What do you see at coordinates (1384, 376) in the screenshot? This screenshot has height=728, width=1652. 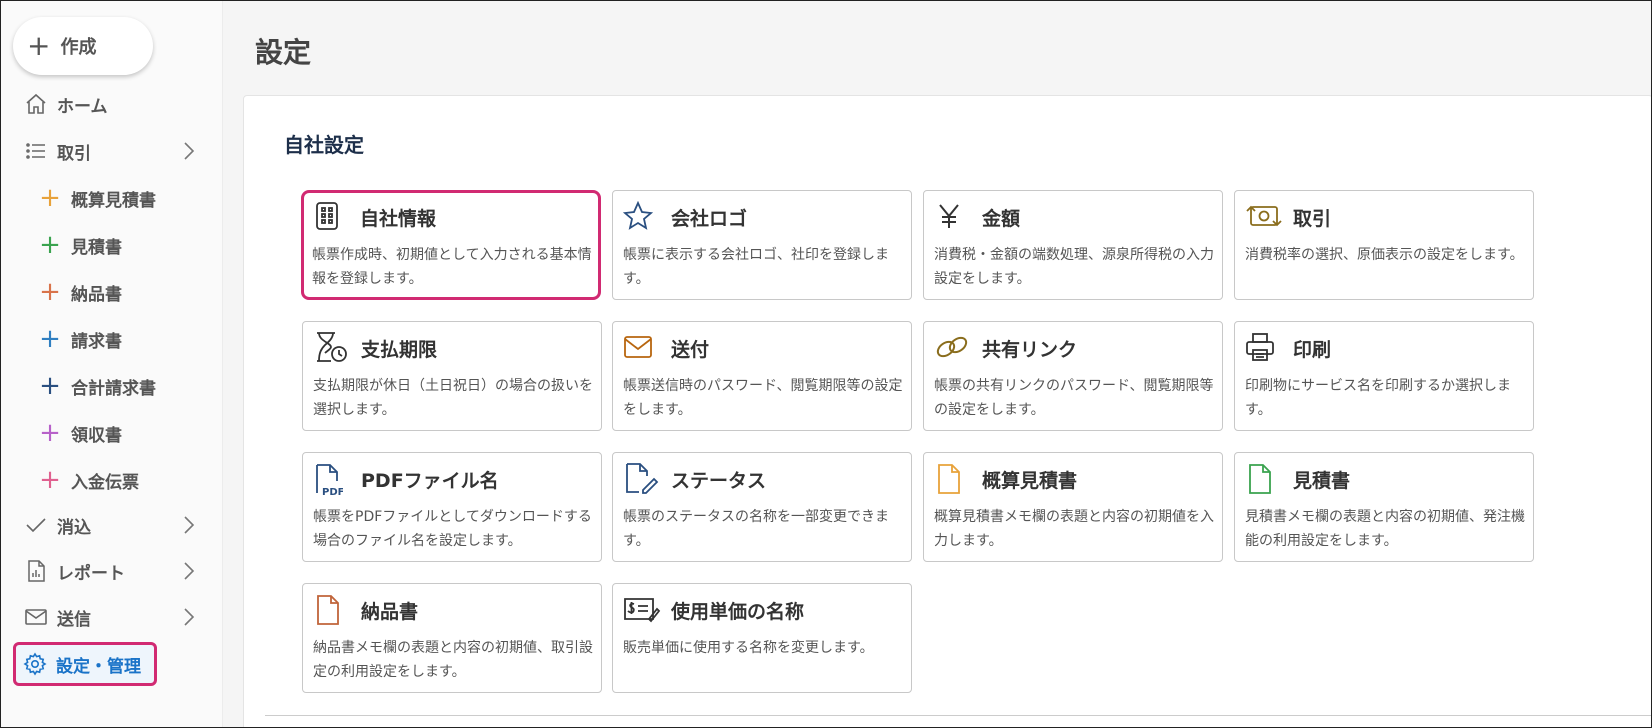 I see `settings-card-print: 印刷 印刷物にサービス名を印刷するか選択します。` at bounding box center [1384, 376].